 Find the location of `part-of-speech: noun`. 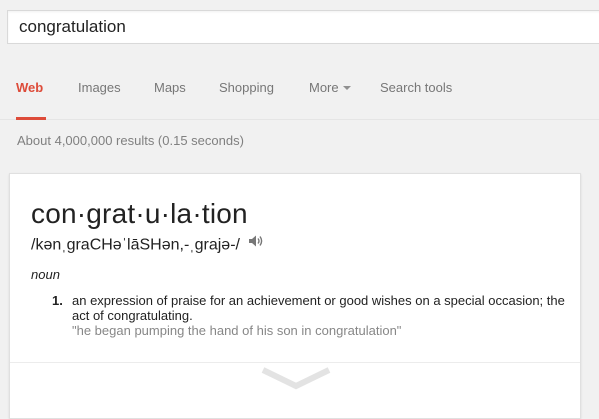

part-of-speech: noun is located at coordinates (45, 274).